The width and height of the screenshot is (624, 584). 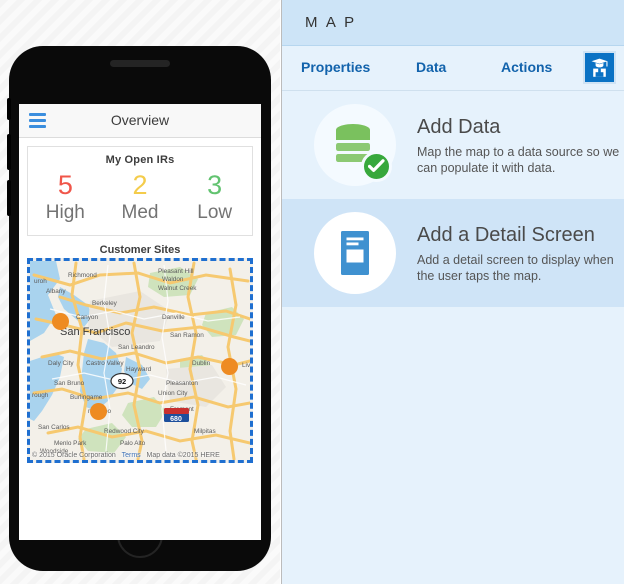 I want to click on svg-text: Milpitas, so click(x=205, y=431).